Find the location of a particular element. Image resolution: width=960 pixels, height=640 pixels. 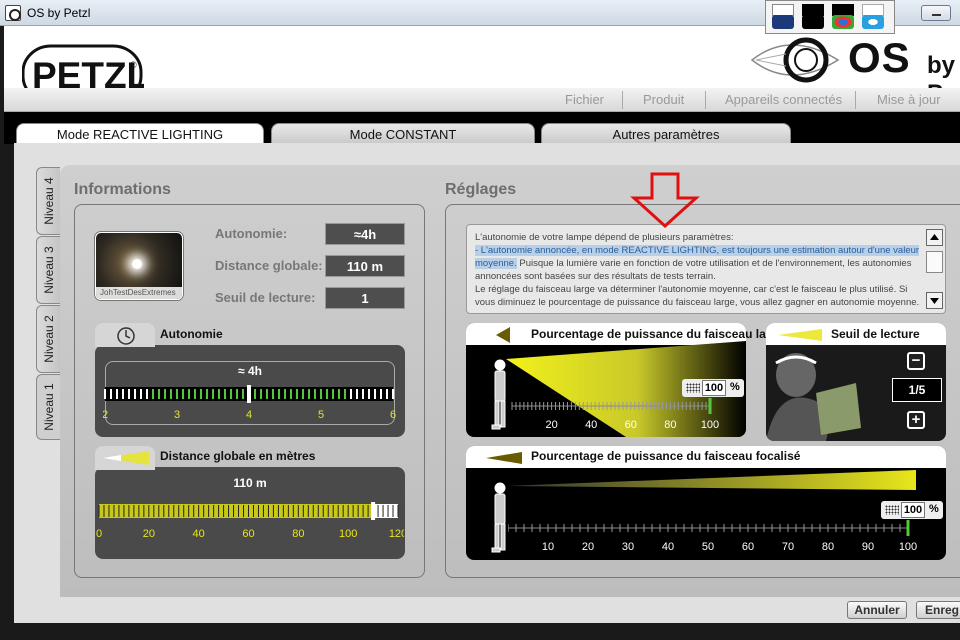

tab-niveau-4: Niveau 4 is located at coordinates (48, 201).